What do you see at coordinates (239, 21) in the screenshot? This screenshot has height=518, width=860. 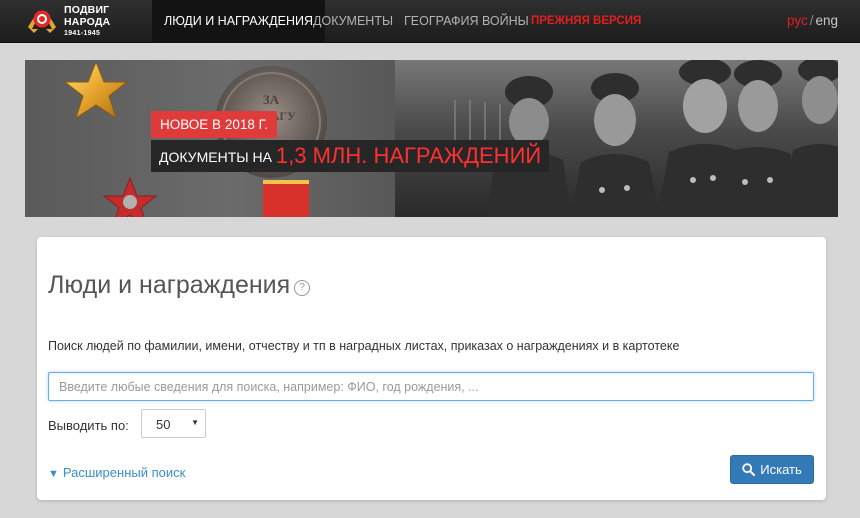 I see `nav-people-awards: ЛЮДИ И НАГРАЖДЕНИЯ` at bounding box center [239, 21].